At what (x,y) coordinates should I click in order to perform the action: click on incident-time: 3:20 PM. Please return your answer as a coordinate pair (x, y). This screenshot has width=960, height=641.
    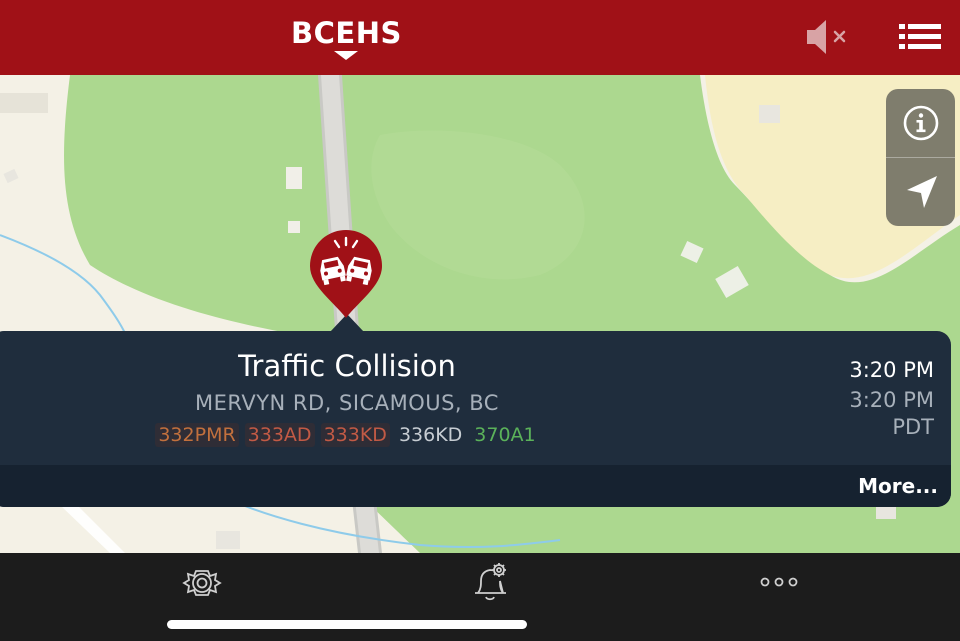
    Looking at the image, I should click on (891, 370).